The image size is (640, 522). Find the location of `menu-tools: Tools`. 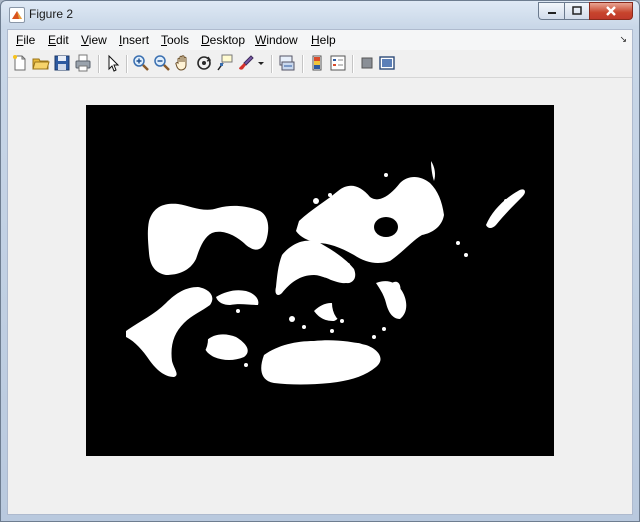

menu-tools: Tools is located at coordinates (175, 40).